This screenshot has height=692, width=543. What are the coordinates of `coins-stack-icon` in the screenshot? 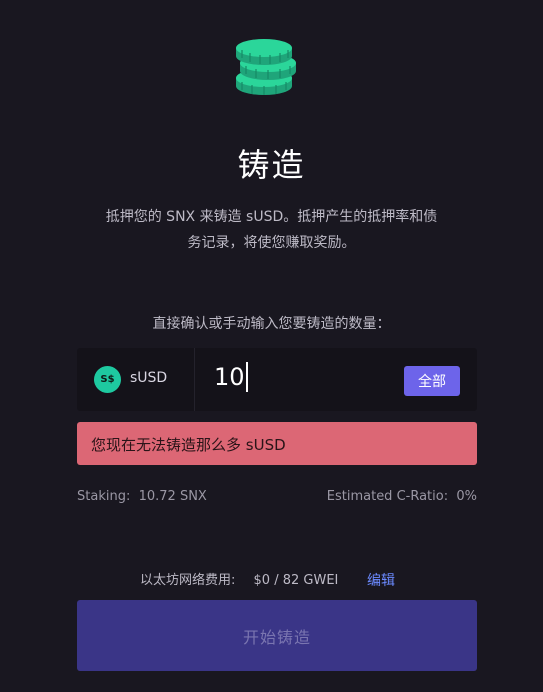 It's located at (267, 69).